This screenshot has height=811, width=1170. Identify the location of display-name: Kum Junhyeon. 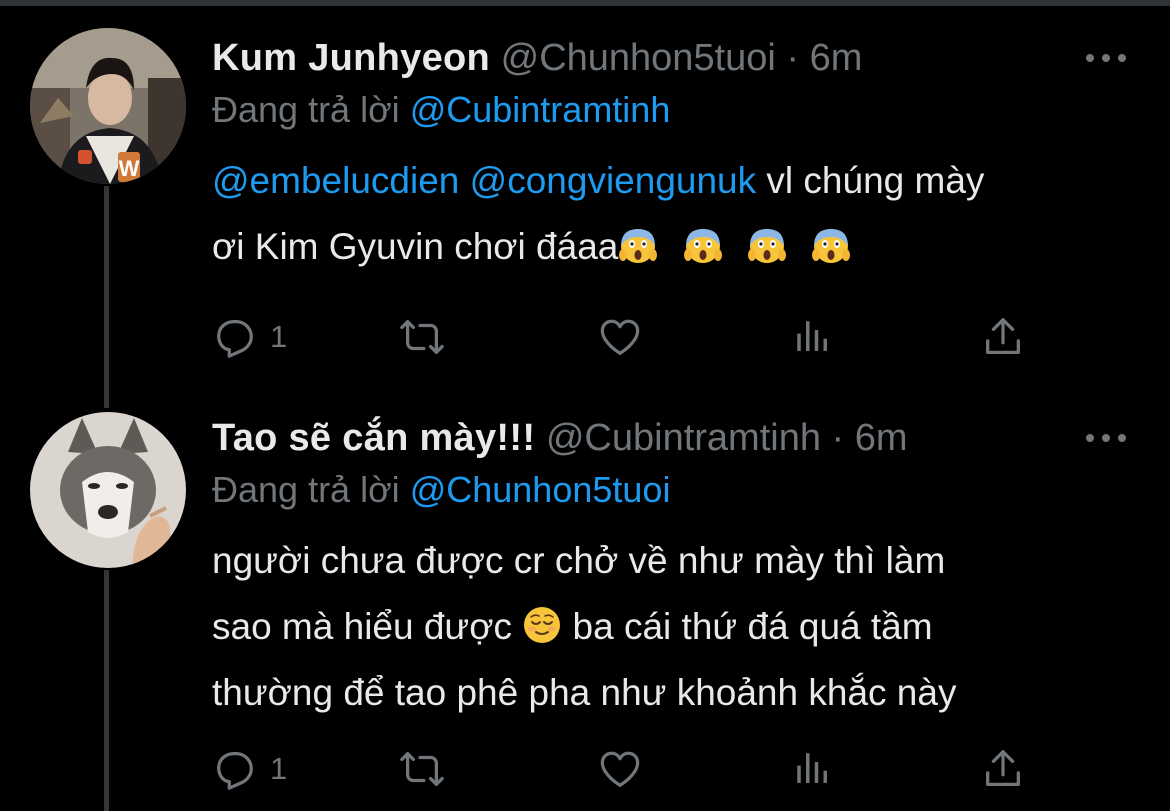
(351, 58).